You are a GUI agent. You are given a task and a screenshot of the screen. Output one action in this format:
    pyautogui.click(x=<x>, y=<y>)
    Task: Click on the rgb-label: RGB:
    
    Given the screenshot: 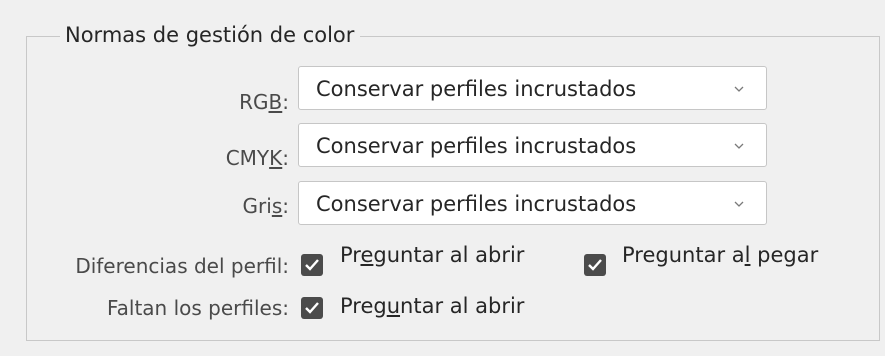 What is the action you would take?
    pyautogui.click(x=264, y=102)
    